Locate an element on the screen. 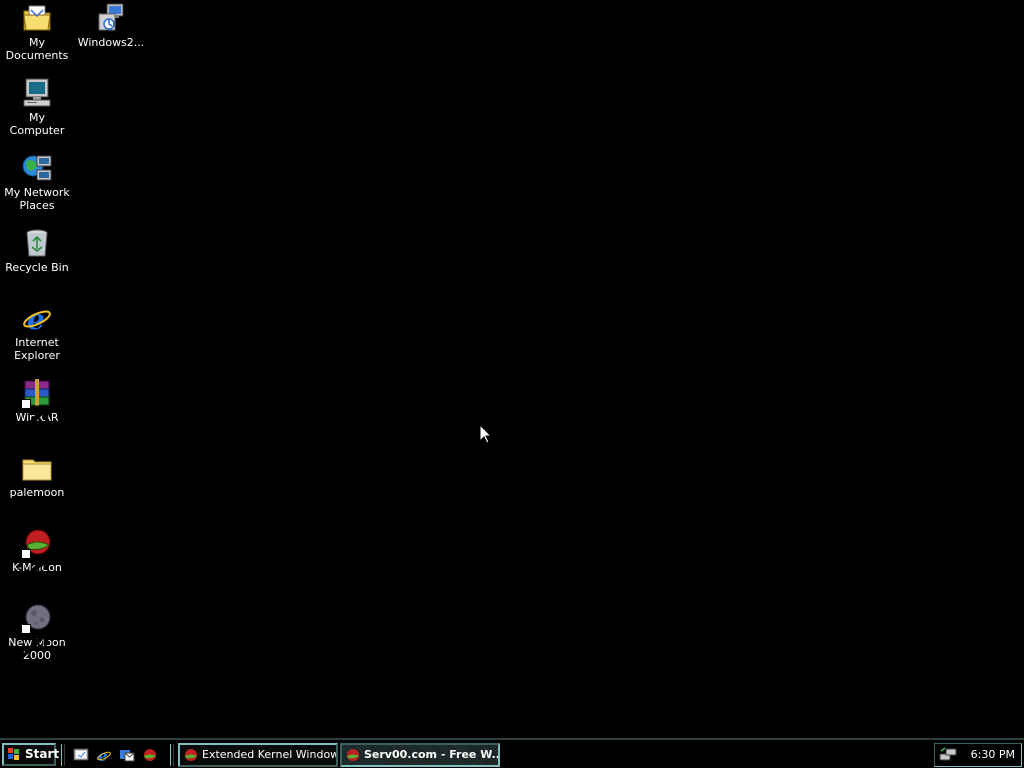  network-places-icon is located at coordinates (37, 168).